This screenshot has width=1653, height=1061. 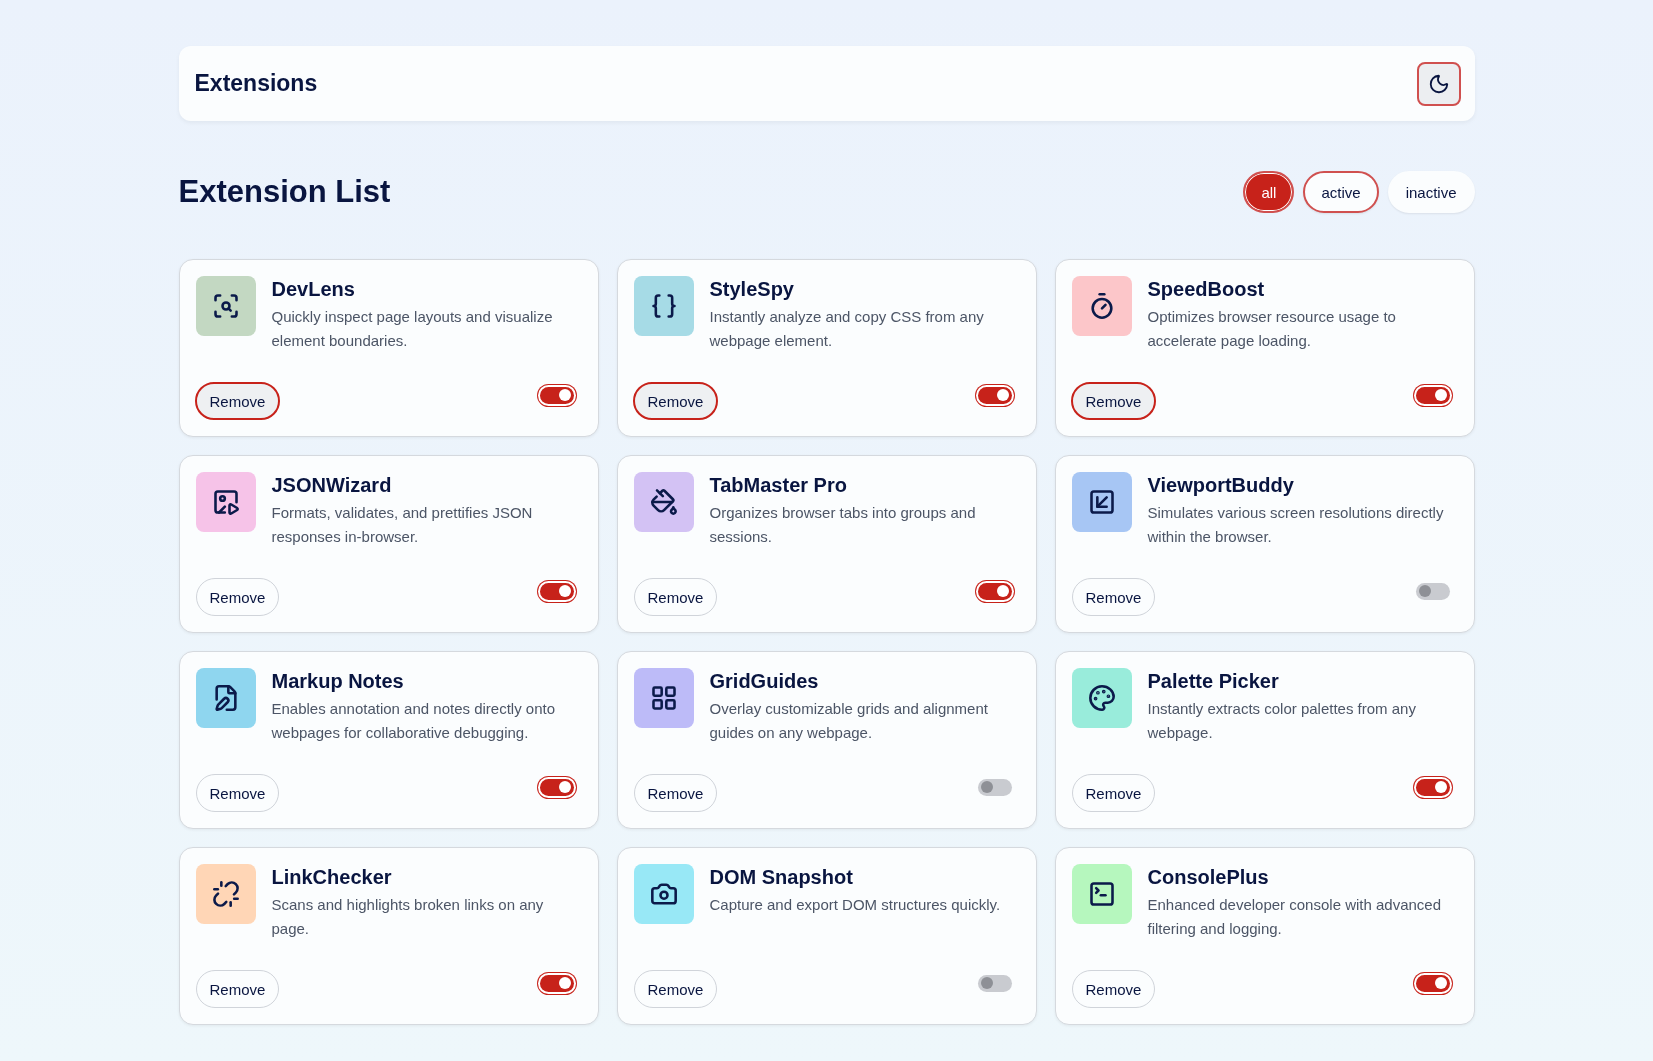 What do you see at coordinates (414, 721) in the screenshot?
I see `extension-description: Enables annotation and notes directly onto webpages for collaborative debugging.` at bounding box center [414, 721].